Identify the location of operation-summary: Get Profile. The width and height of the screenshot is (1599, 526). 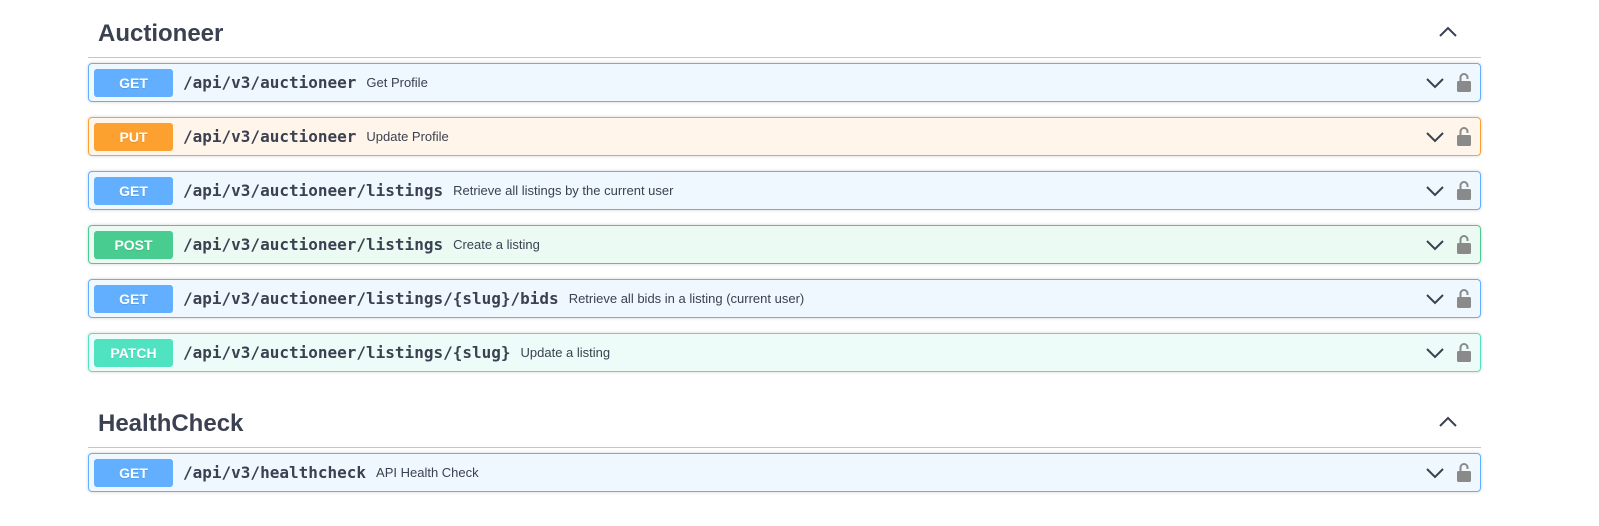
(397, 82).